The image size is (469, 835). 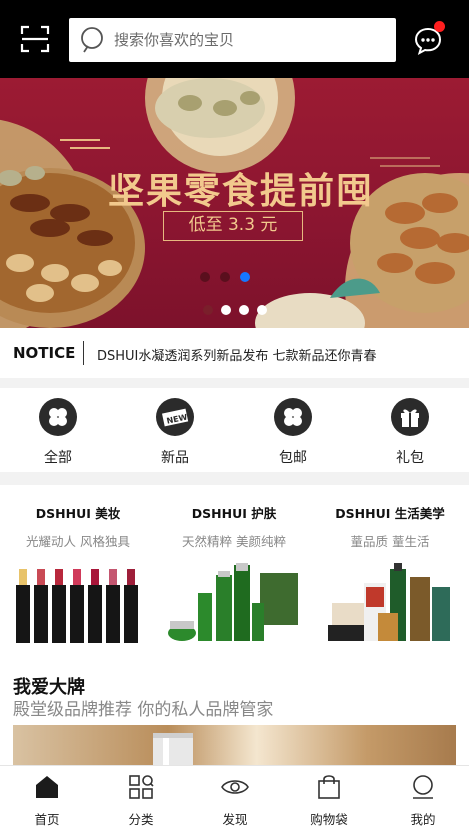 I want to click on tab-label: 发现, so click(x=235, y=819).